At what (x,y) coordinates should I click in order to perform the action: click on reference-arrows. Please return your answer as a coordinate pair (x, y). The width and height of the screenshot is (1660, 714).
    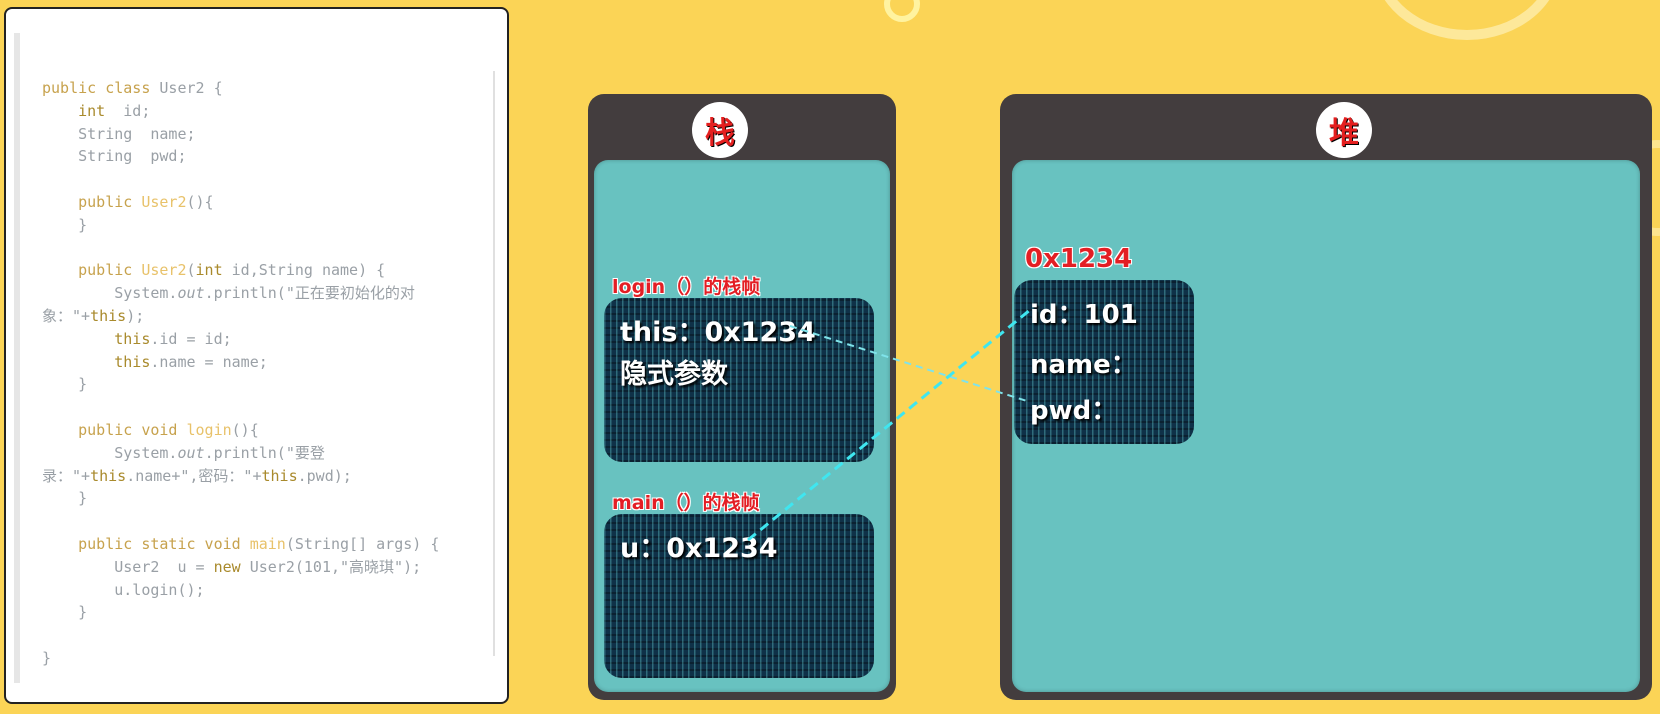
    Looking at the image, I should click on (889, 425).